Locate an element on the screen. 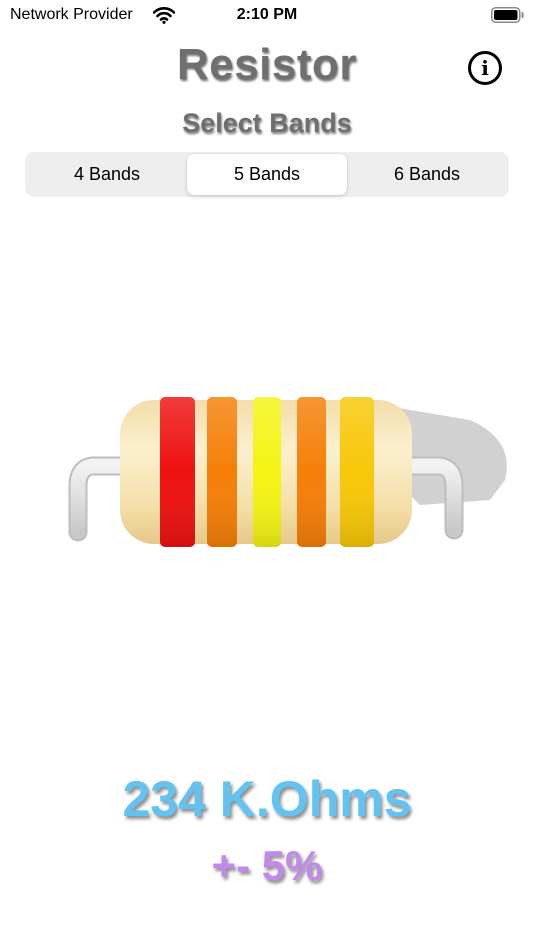  segment-5-bands: 5 Bands is located at coordinates (267, 174).